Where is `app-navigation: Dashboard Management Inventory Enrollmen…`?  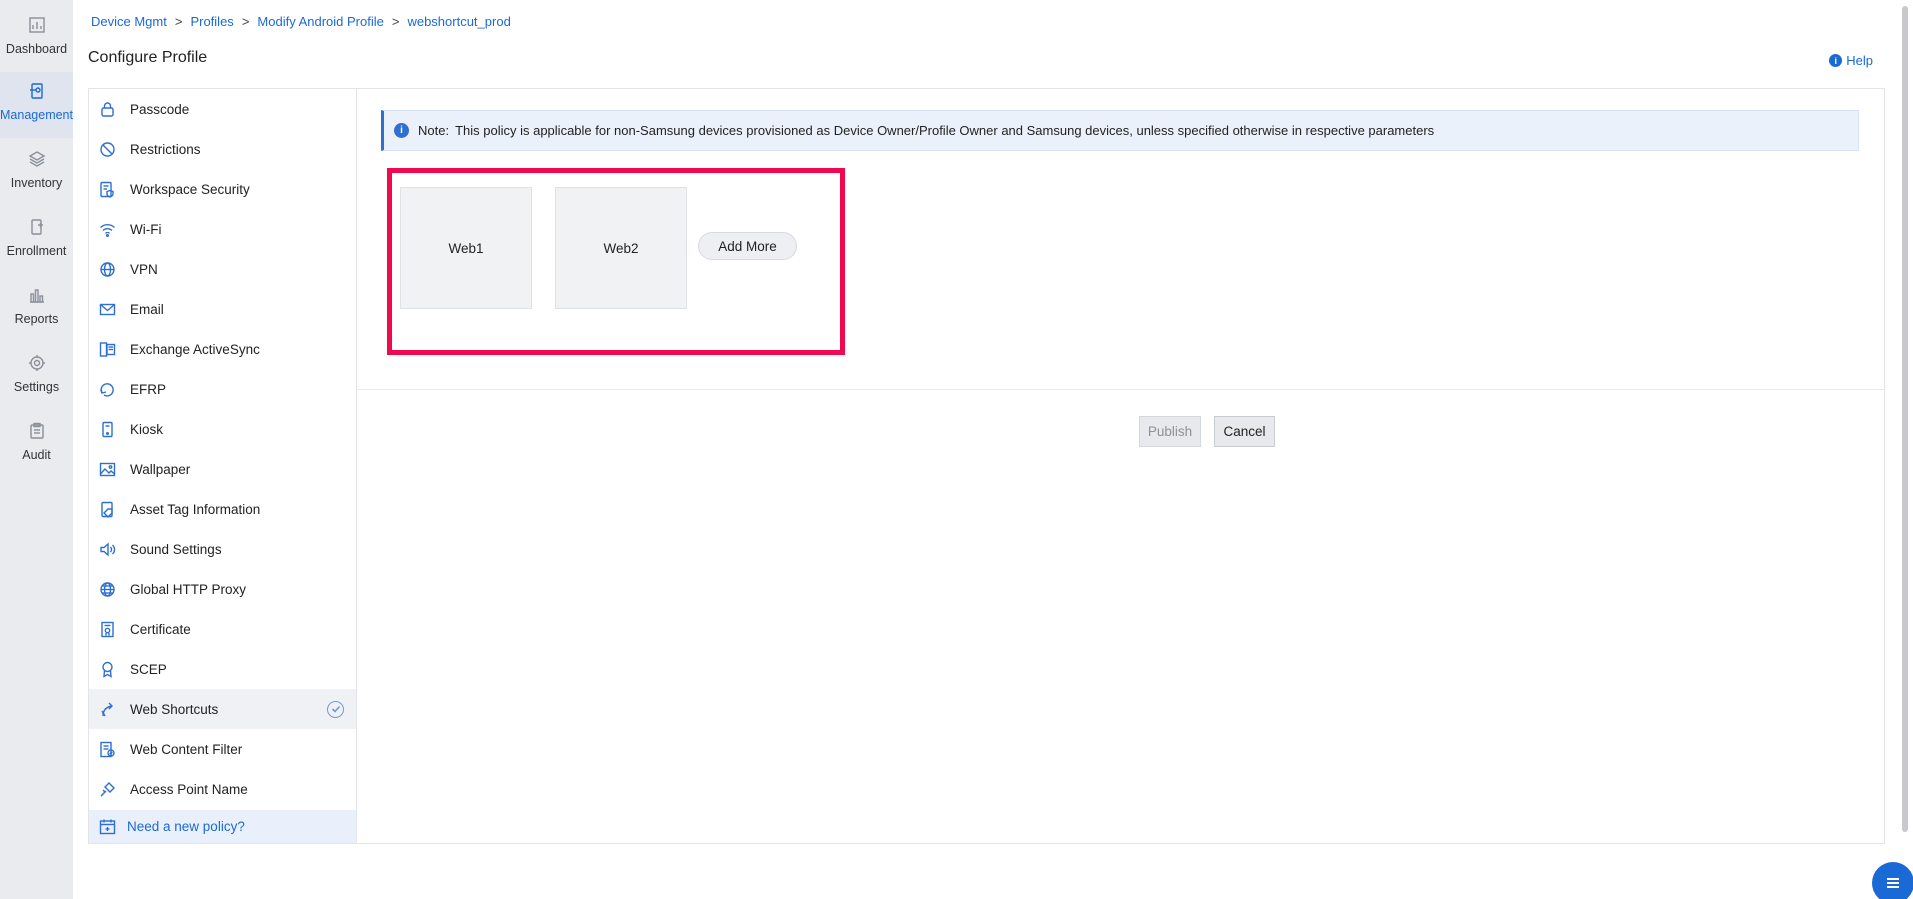
app-navigation: Dashboard Management Inventory Enrollmen… is located at coordinates (36, 449).